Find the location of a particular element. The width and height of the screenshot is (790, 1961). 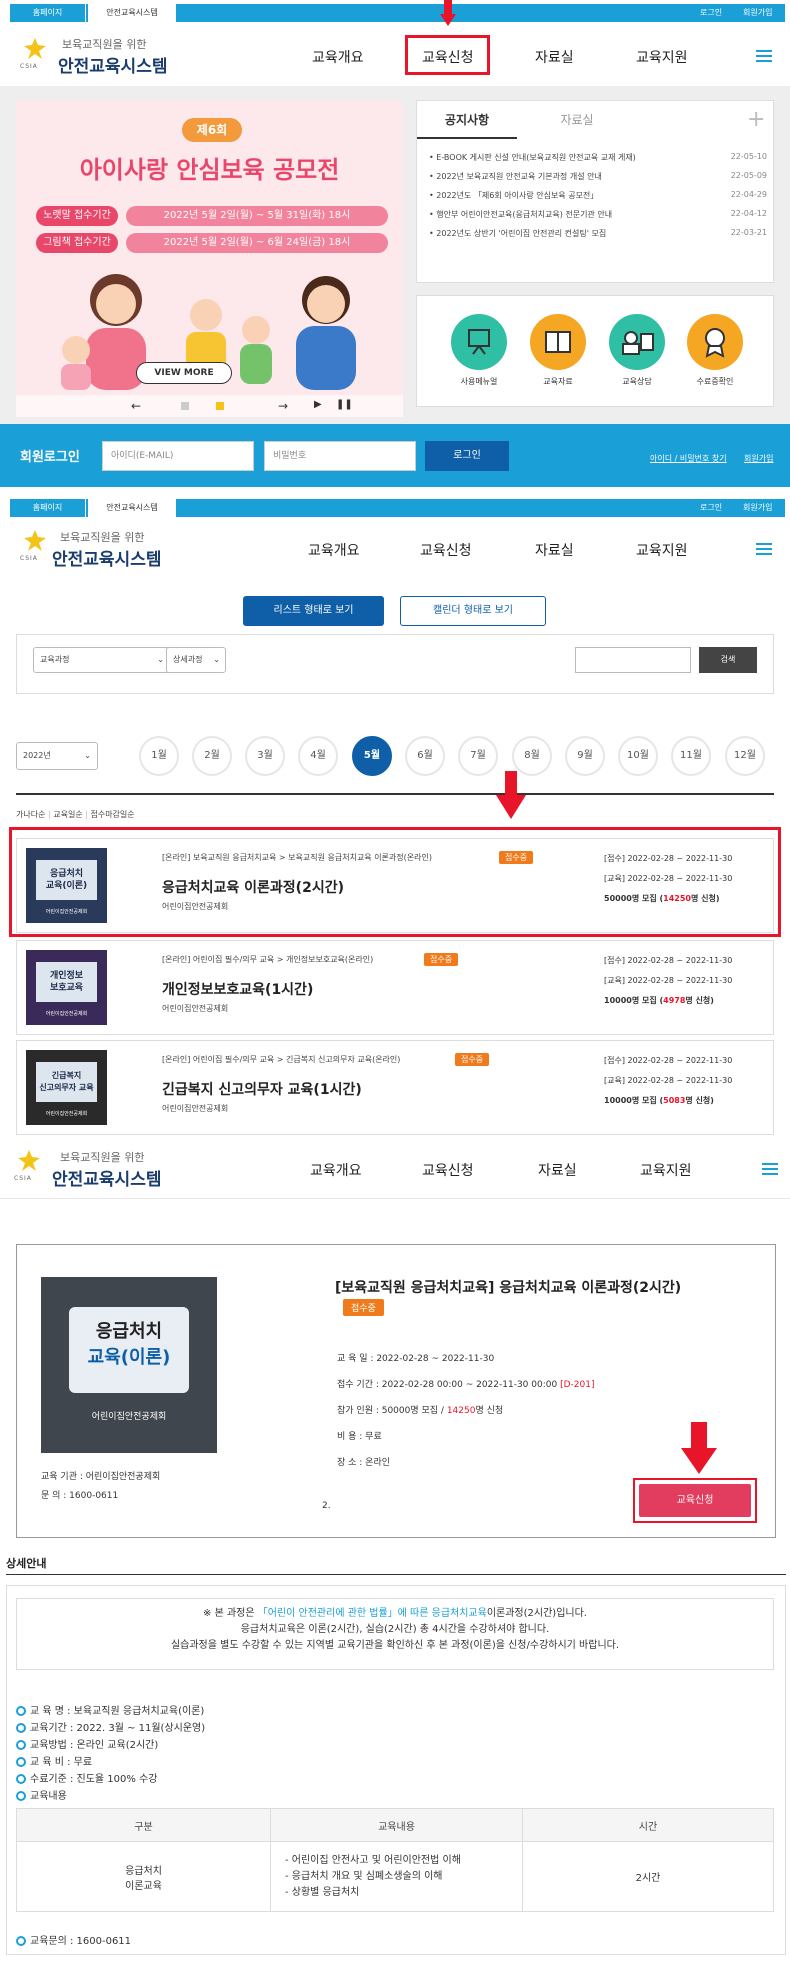

status-badge: 접수중 is located at coordinates (441, 959).